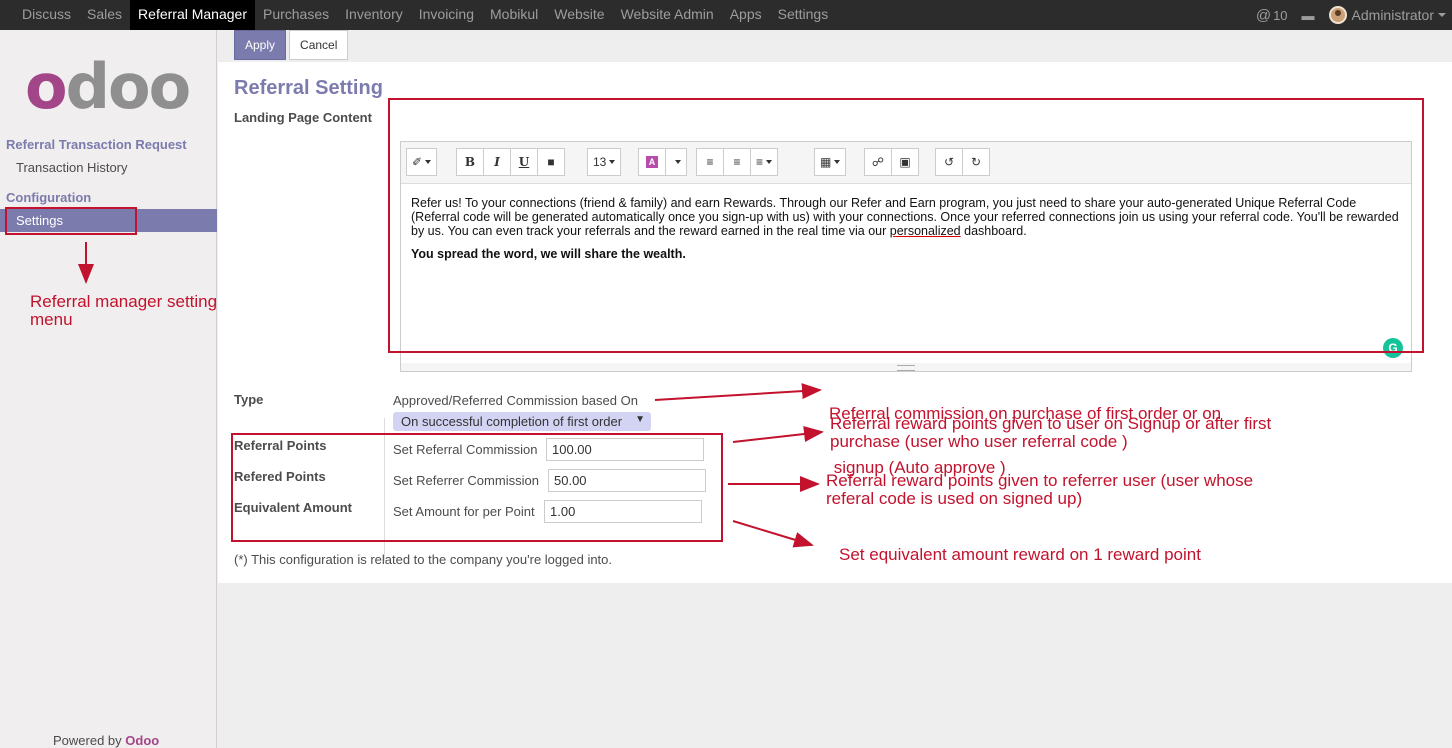 This screenshot has width=1452, height=748. I want to click on sidebar-item-transaction-history: Transaction History, so click(72, 167).